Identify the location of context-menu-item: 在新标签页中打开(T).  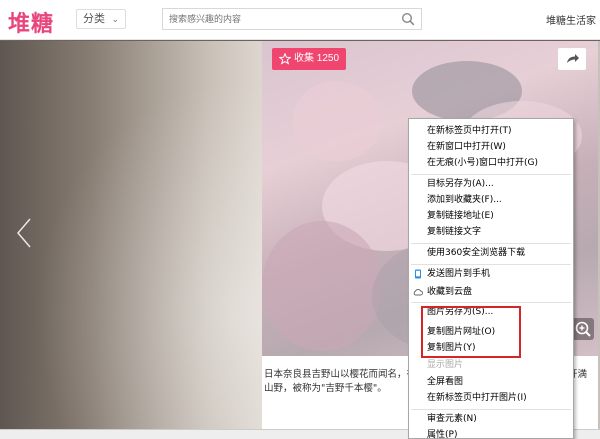
(491, 131).